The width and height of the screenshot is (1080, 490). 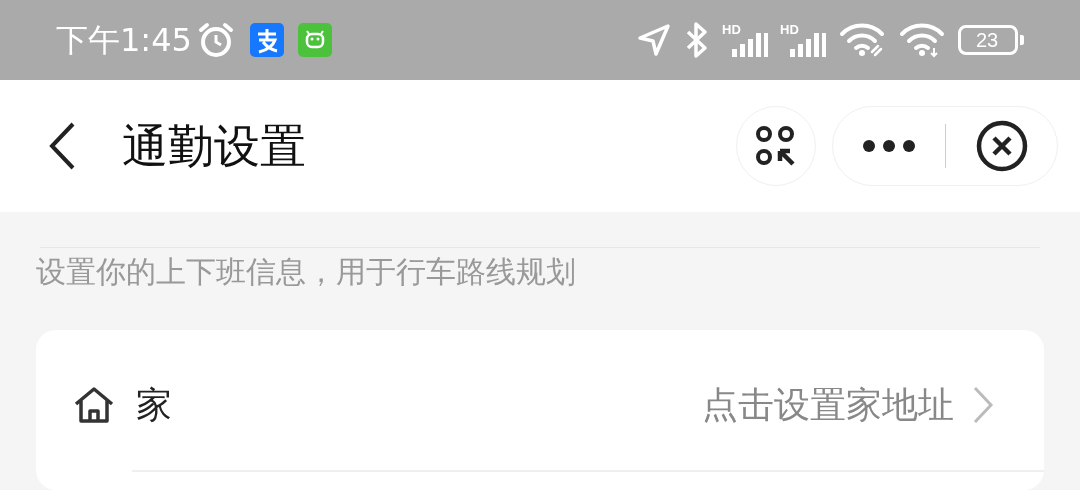 What do you see at coordinates (828, 405) in the screenshot?
I see `setting-value: 点击设置家地址` at bounding box center [828, 405].